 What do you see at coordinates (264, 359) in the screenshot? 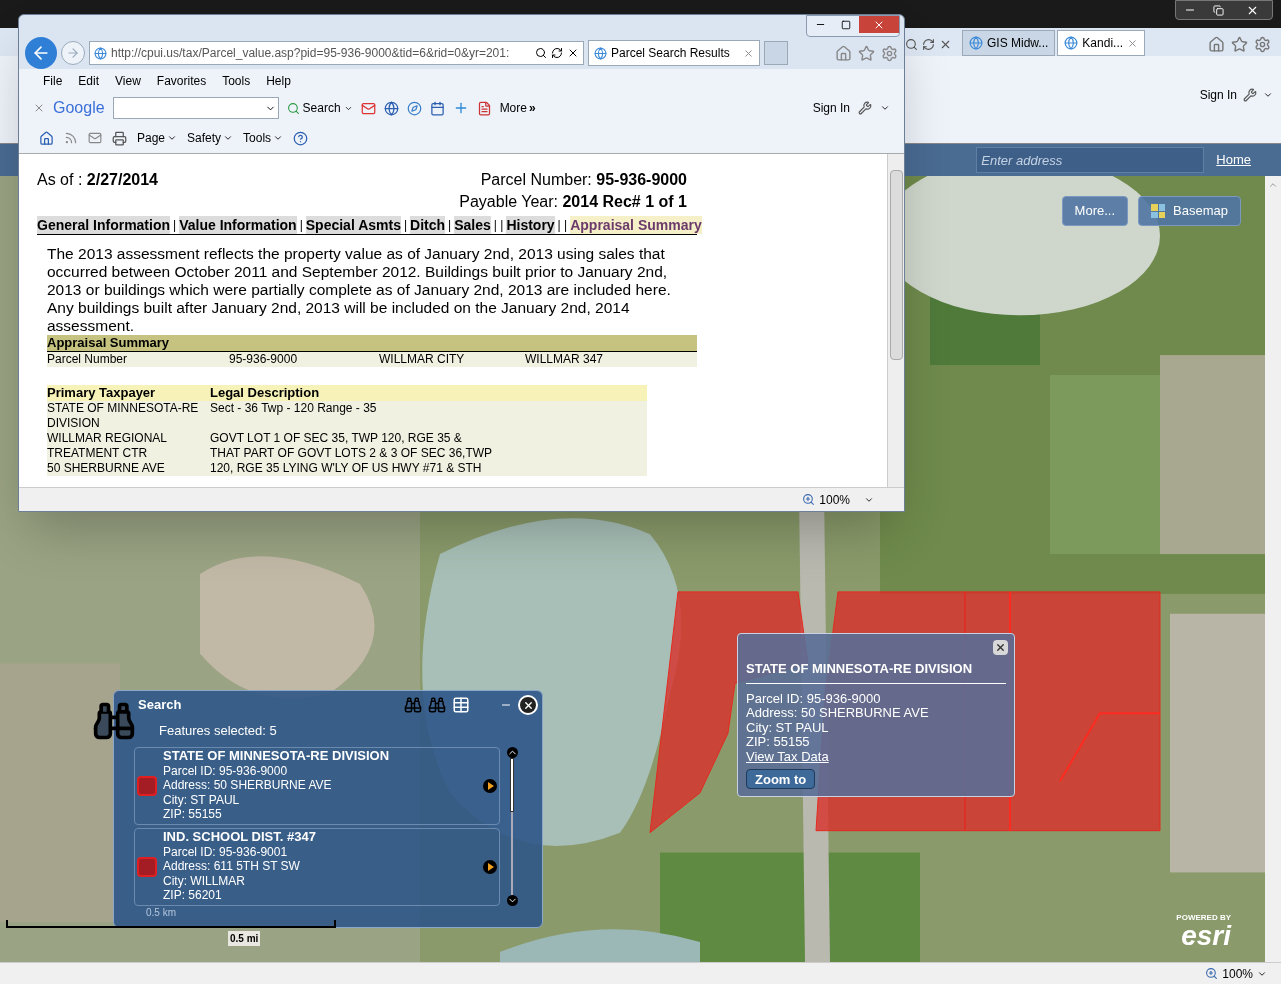
I see `table-cell-text: 95-936-9000` at bounding box center [264, 359].